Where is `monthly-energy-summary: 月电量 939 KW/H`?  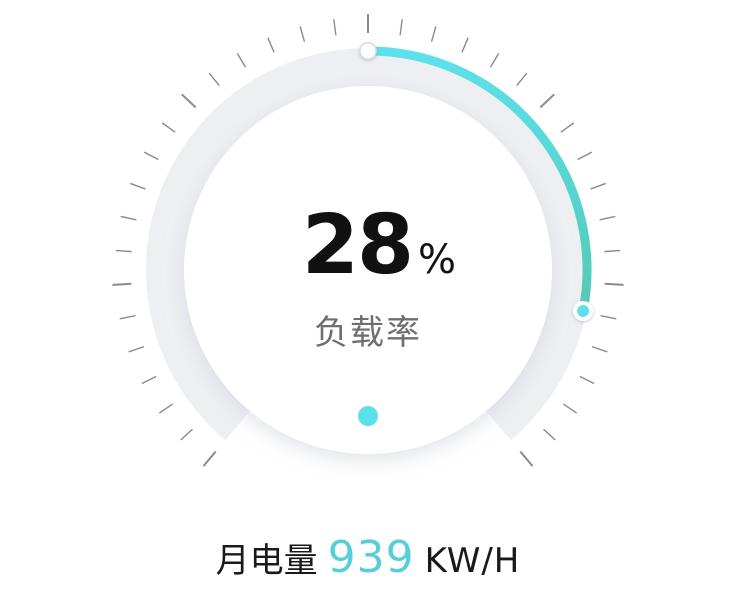
monthly-energy-summary: 月电量 939 KW/H is located at coordinates (368, 558).